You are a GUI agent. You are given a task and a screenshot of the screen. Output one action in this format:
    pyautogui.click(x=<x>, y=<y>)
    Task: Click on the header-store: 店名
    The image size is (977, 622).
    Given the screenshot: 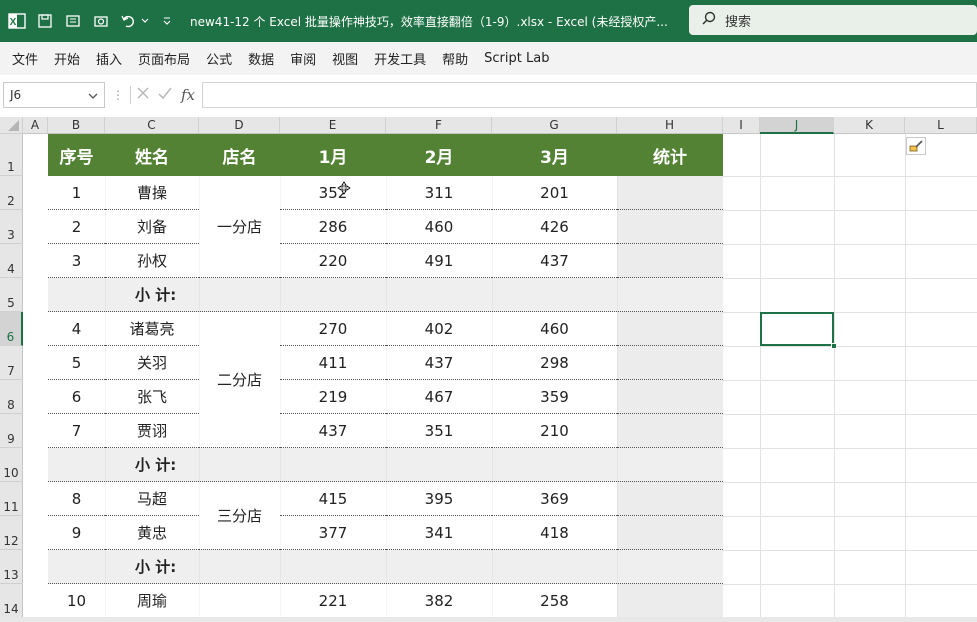 What is the action you would take?
    pyautogui.click(x=239, y=155)
    